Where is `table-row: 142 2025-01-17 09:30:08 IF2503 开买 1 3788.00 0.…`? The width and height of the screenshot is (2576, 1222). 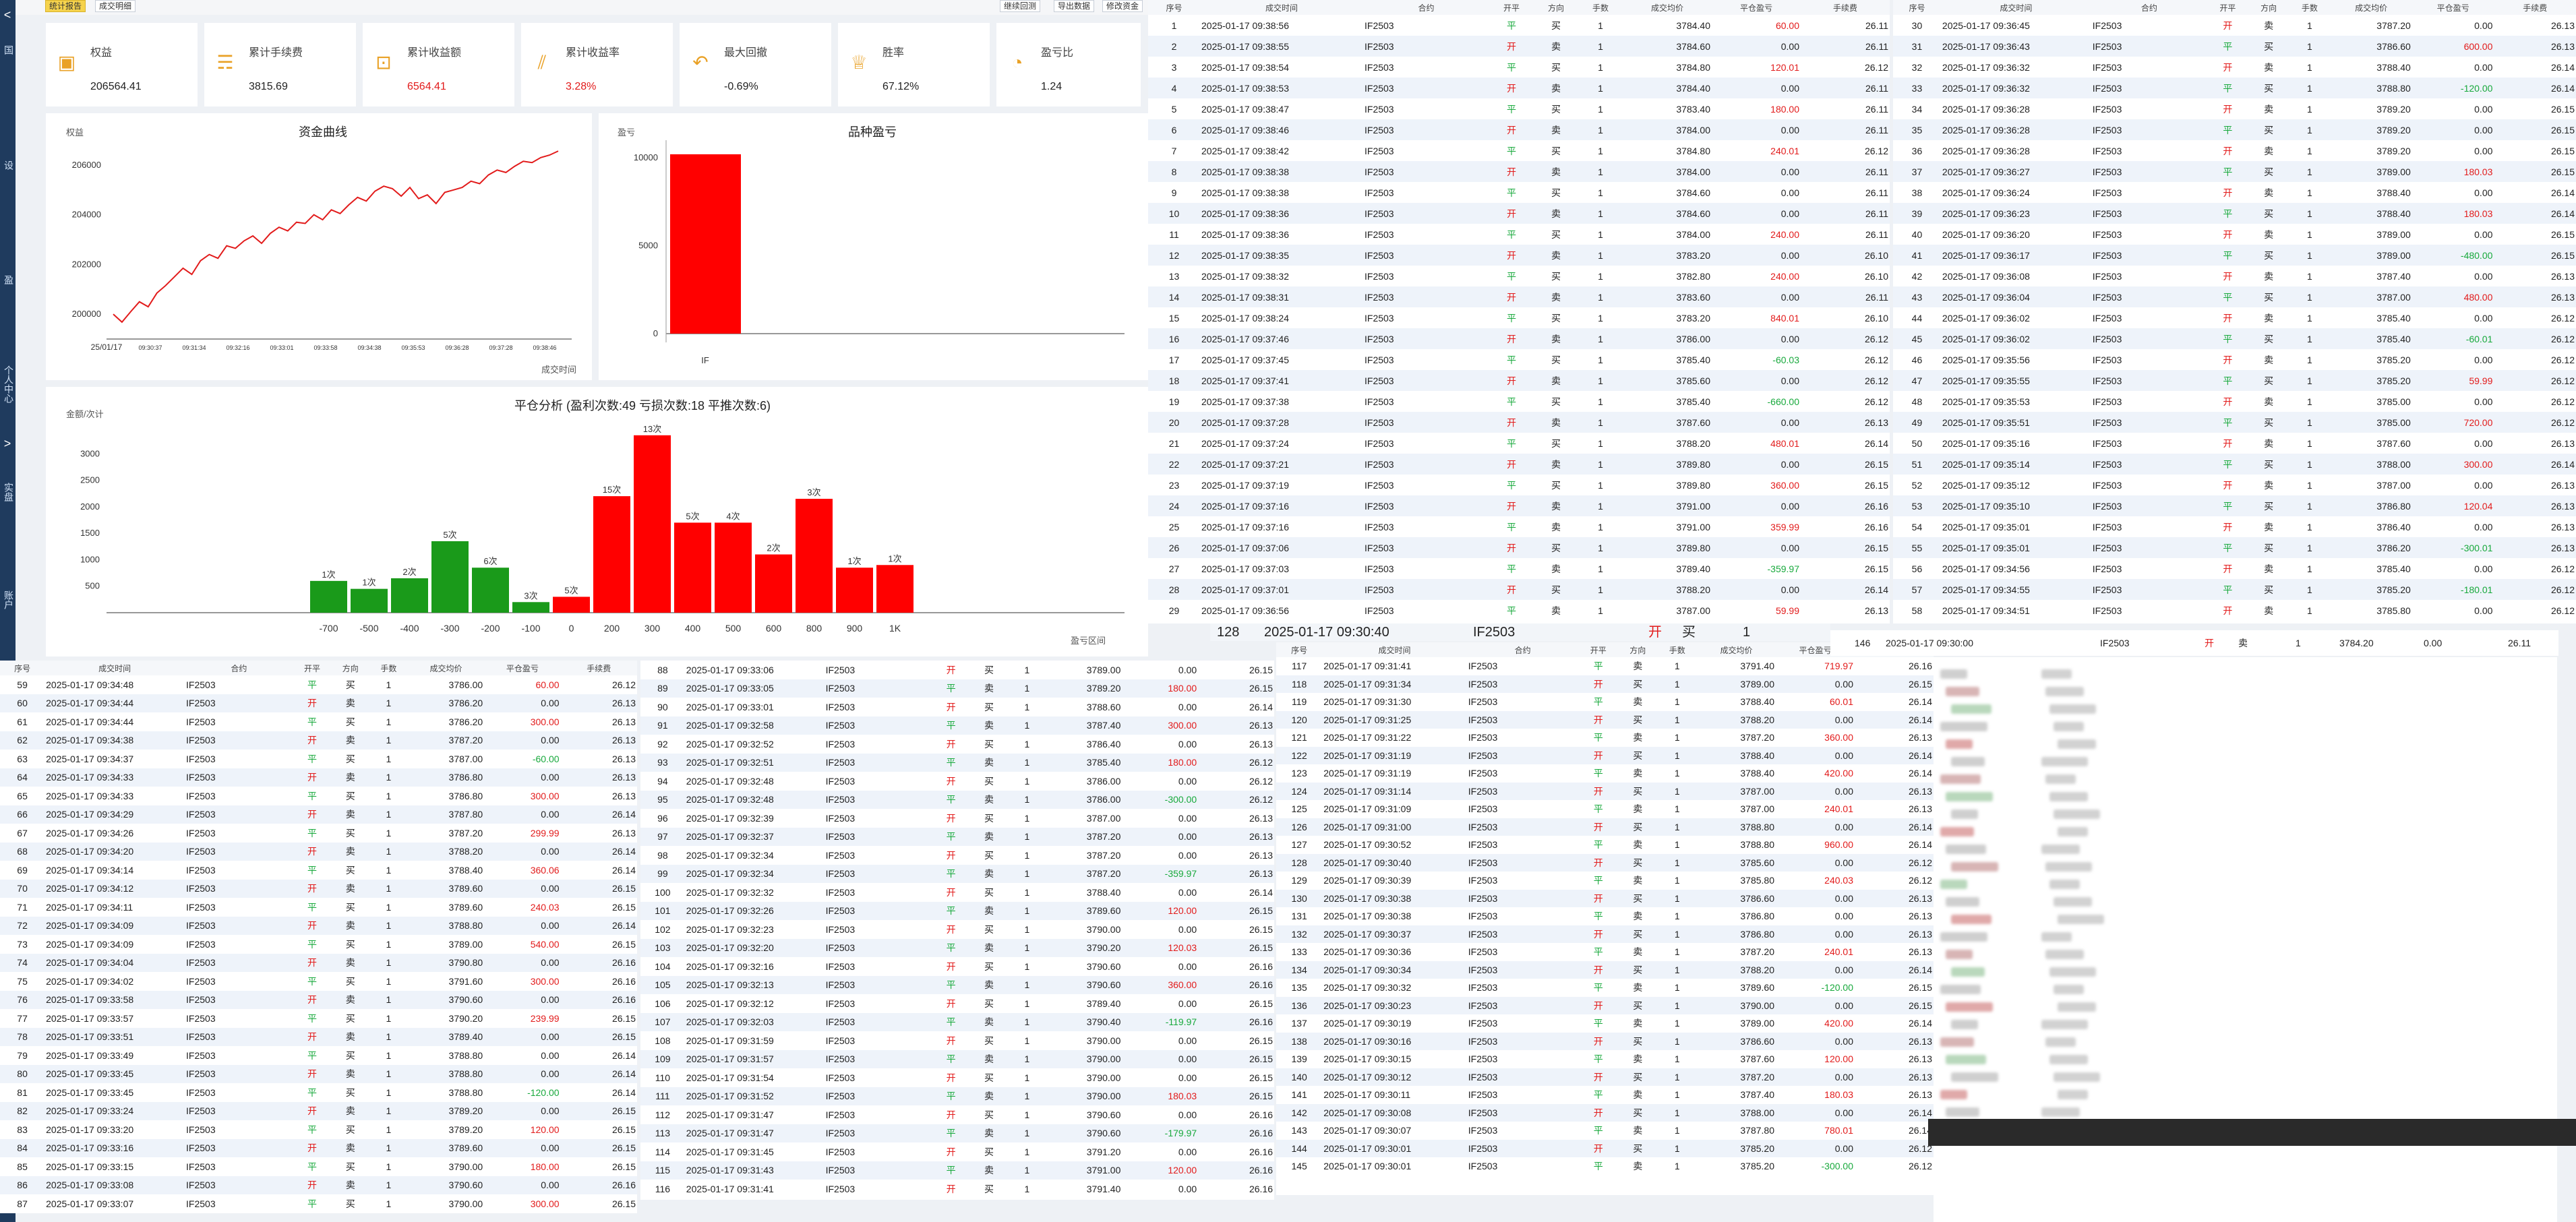
table-row: 142 2025-01-17 09:30:08 IF2503 开买 1 3788.00 0.… is located at coordinates (1605, 1112).